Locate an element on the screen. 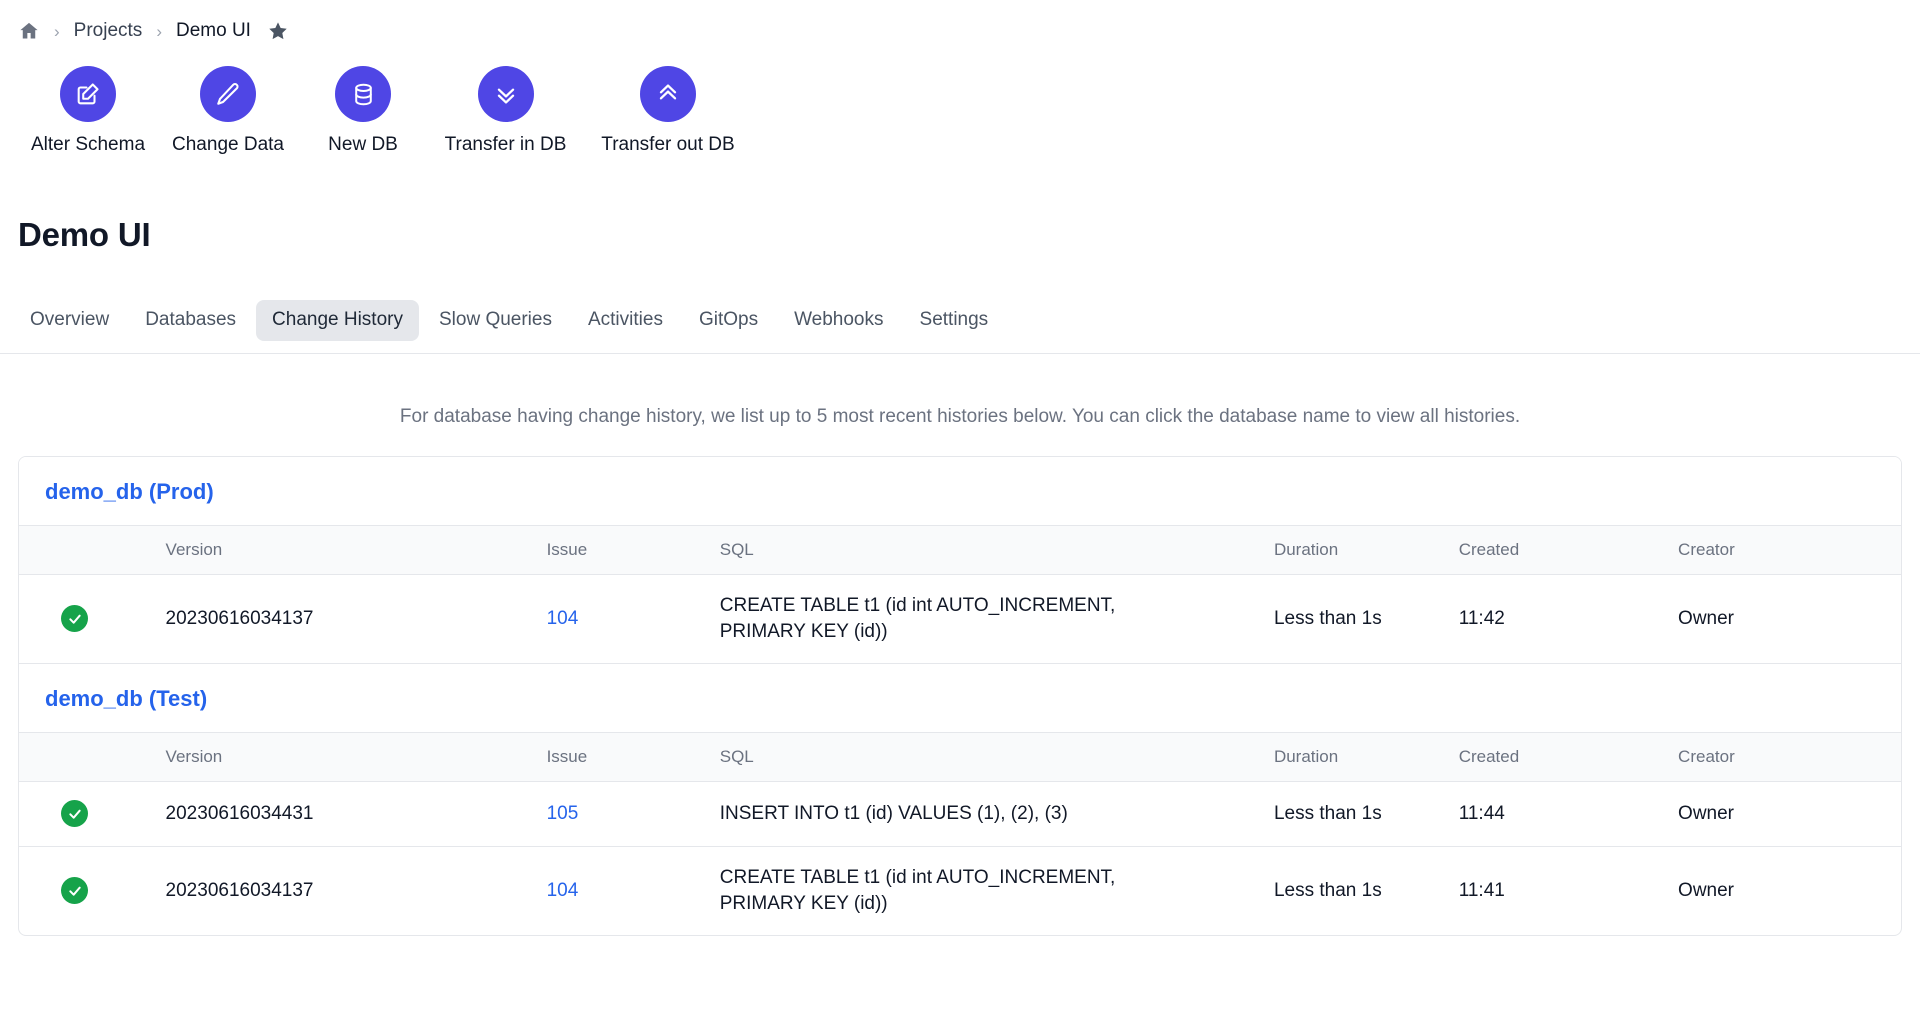 The width and height of the screenshot is (1920, 1024). quick-action-transfer-in-db: Transfer in DB is located at coordinates (505, 111).